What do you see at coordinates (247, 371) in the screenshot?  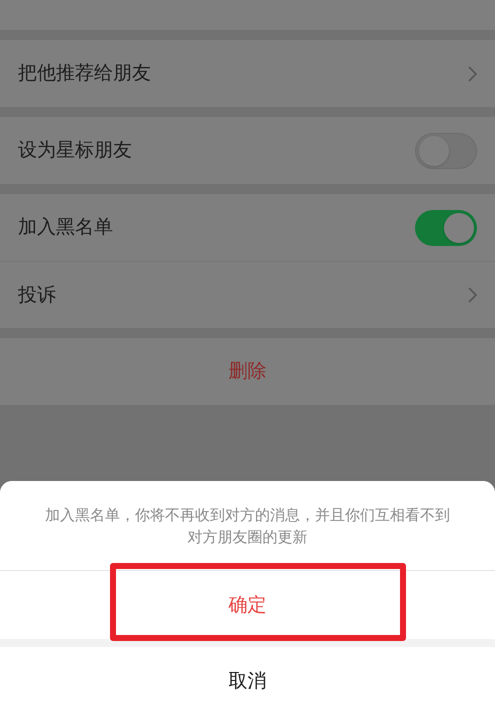 I see `delete-button: 删除` at bounding box center [247, 371].